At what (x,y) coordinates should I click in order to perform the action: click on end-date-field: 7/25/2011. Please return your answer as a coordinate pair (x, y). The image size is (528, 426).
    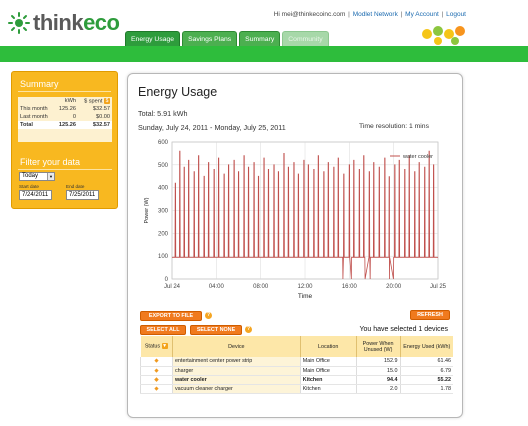
    Looking at the image, I should click on (82, 195).